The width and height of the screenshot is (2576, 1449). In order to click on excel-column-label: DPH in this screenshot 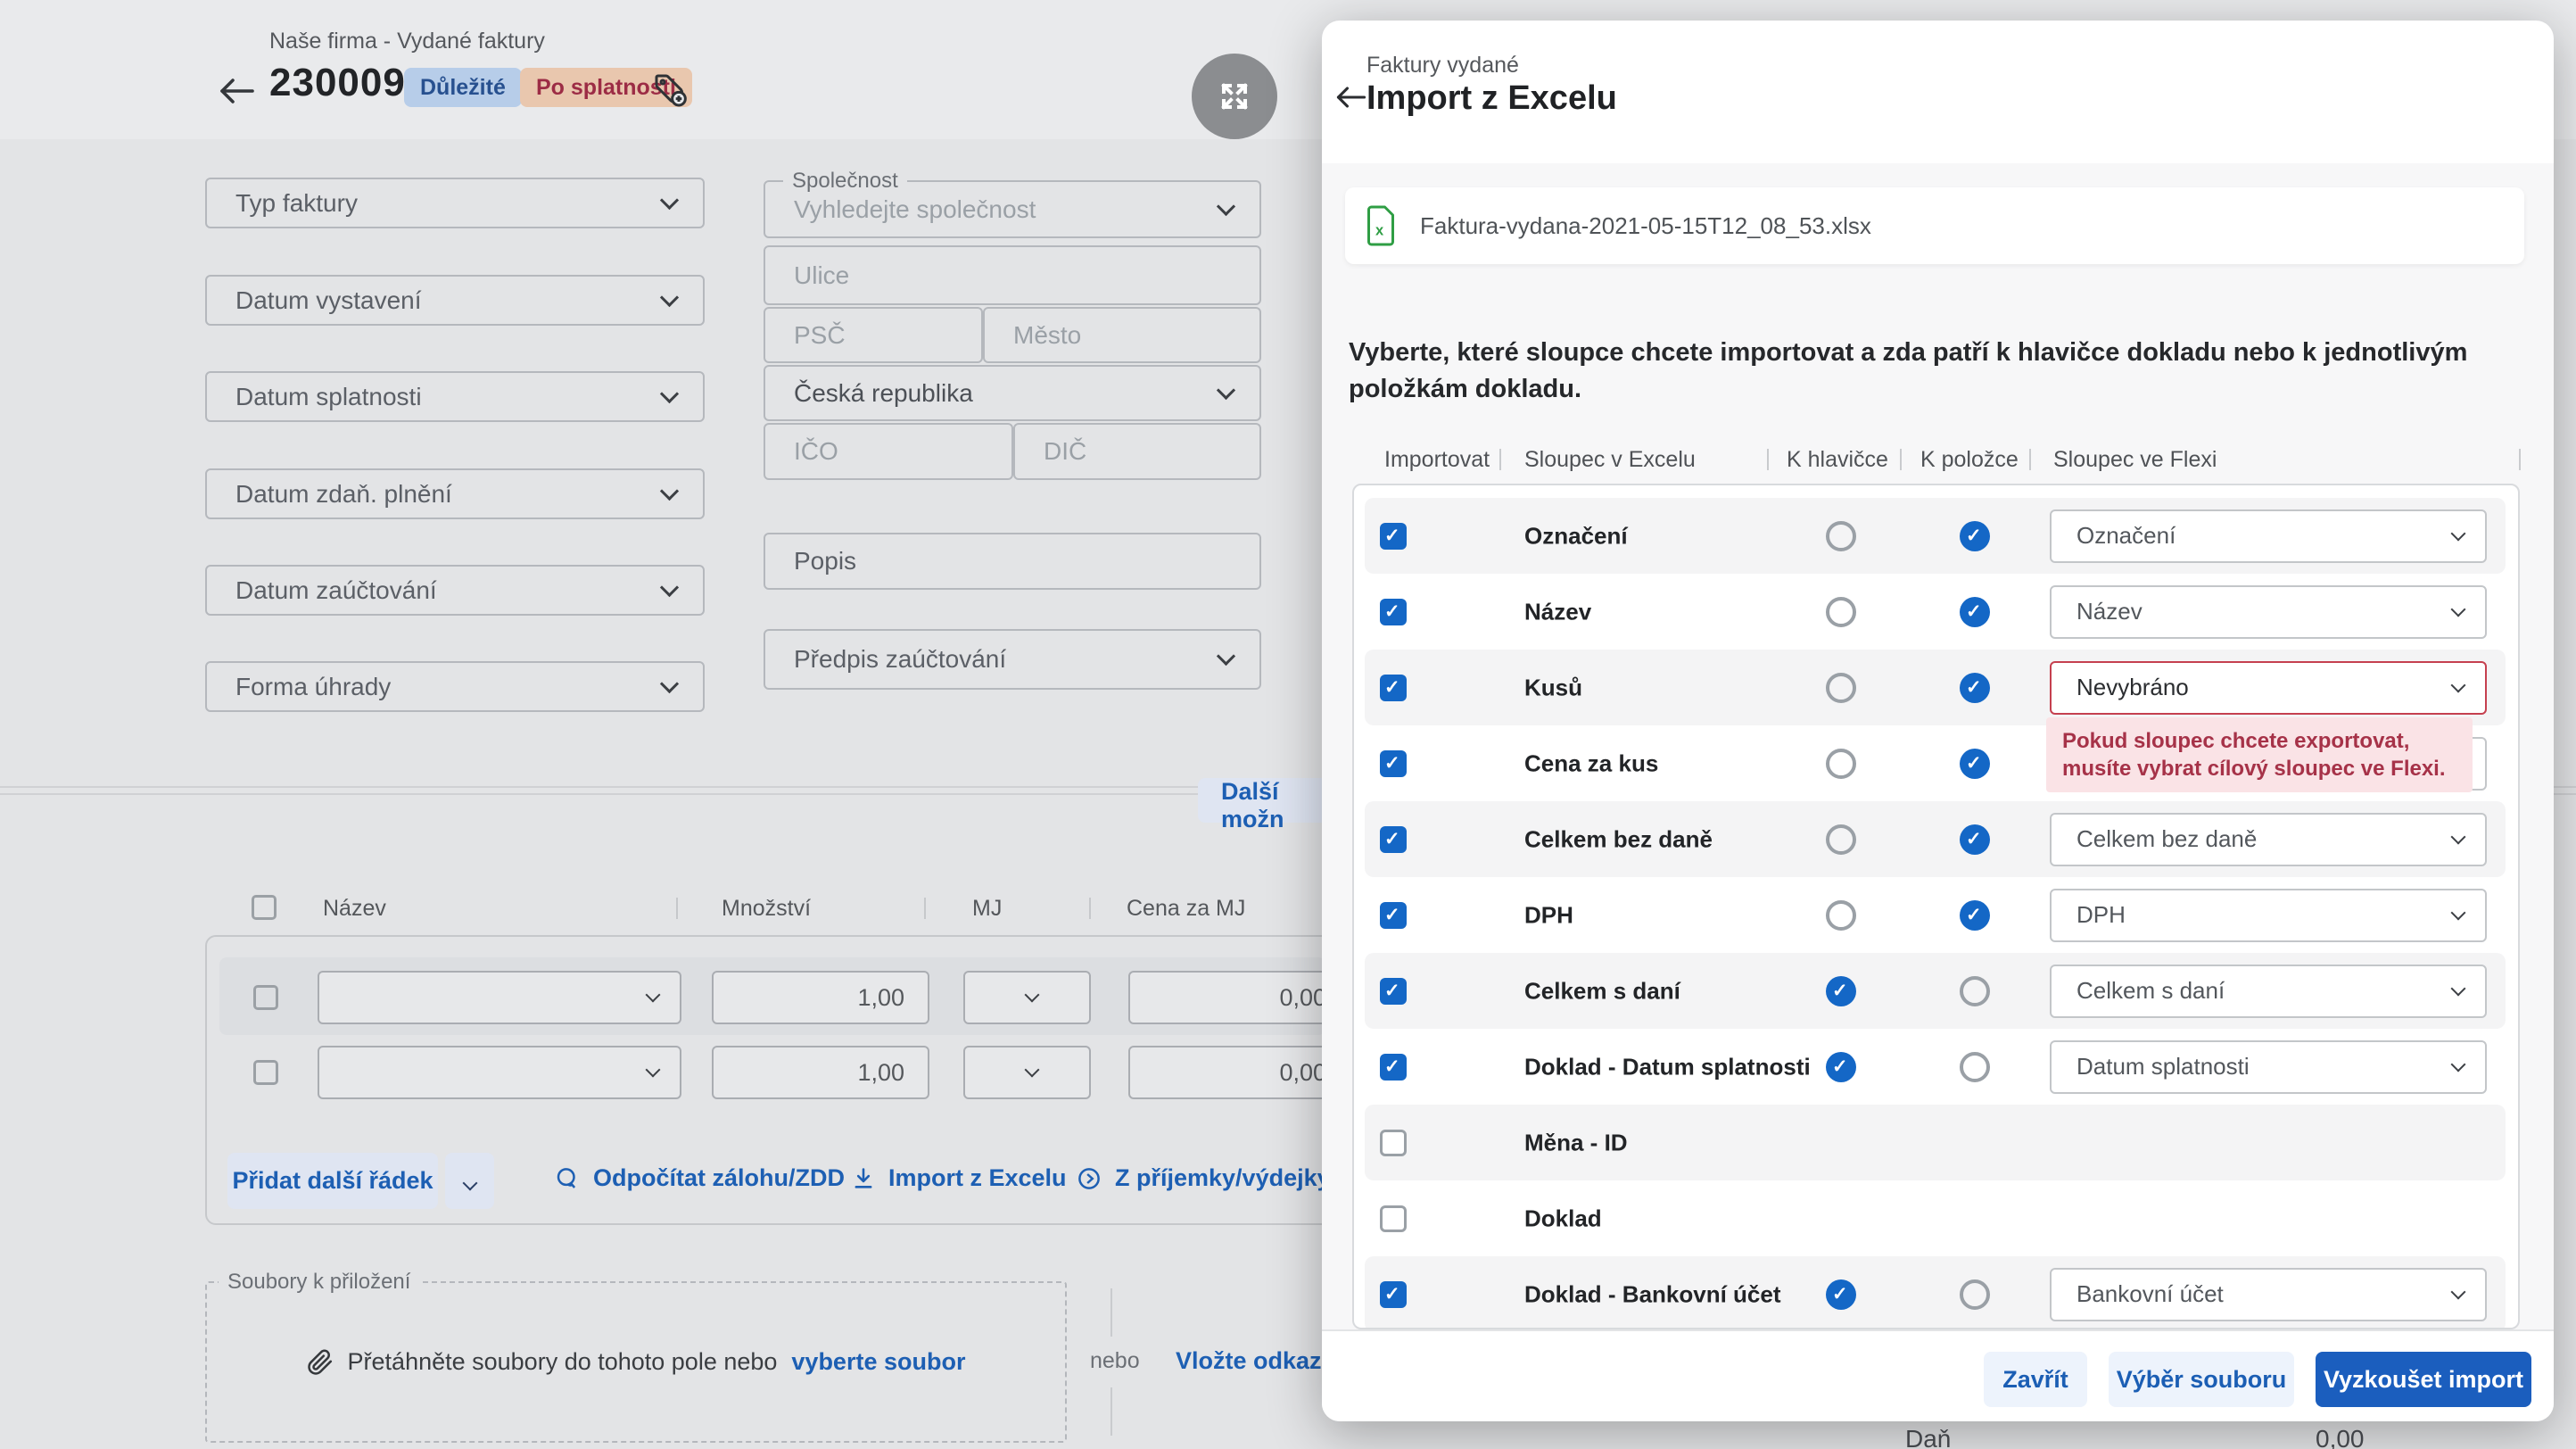, I will do `click(1549, 914)`.